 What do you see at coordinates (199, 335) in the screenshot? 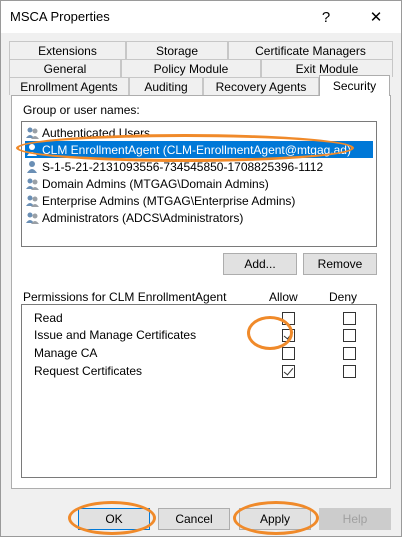
I see `permission-row-issue-manage: Issue and Manage Certificates` at bounding box center [199, 335].